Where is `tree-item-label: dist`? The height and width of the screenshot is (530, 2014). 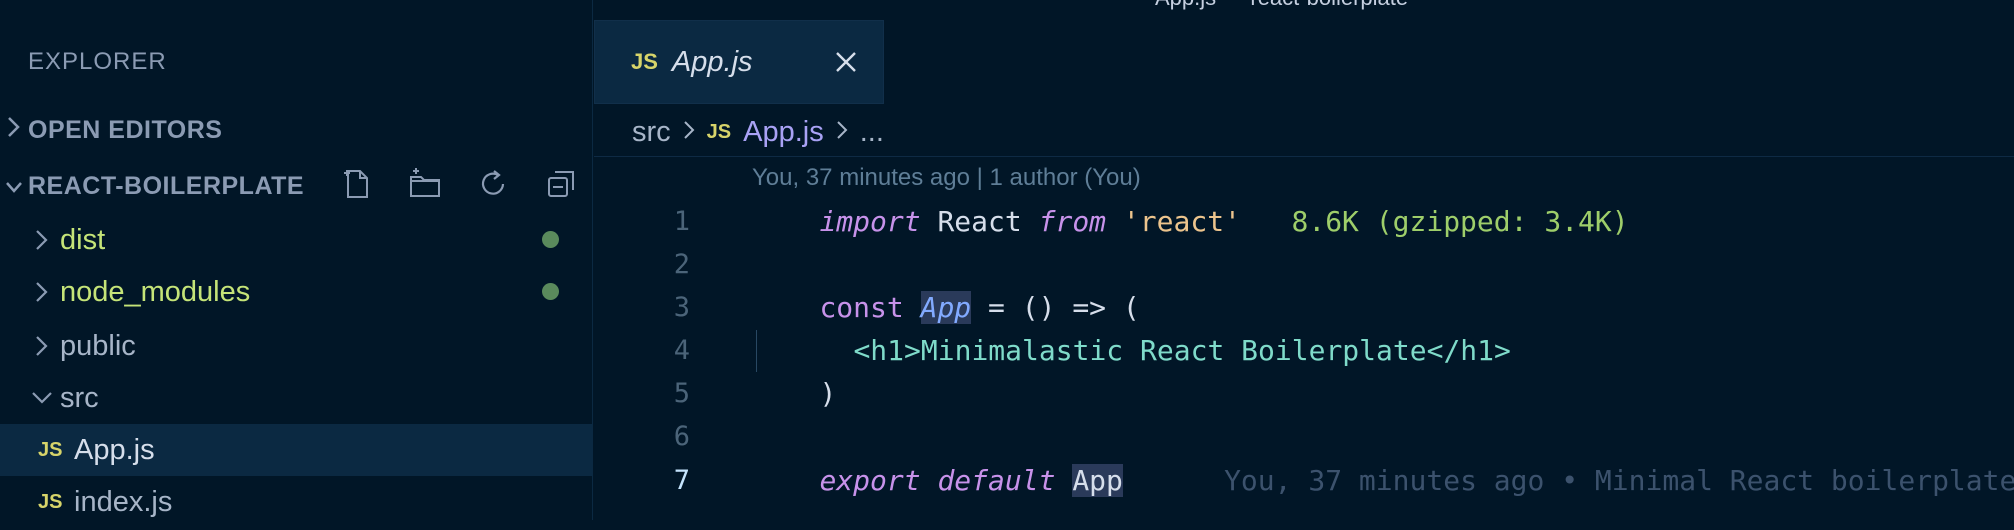
tree-item-label: dist is located at coordinates (83, 239).